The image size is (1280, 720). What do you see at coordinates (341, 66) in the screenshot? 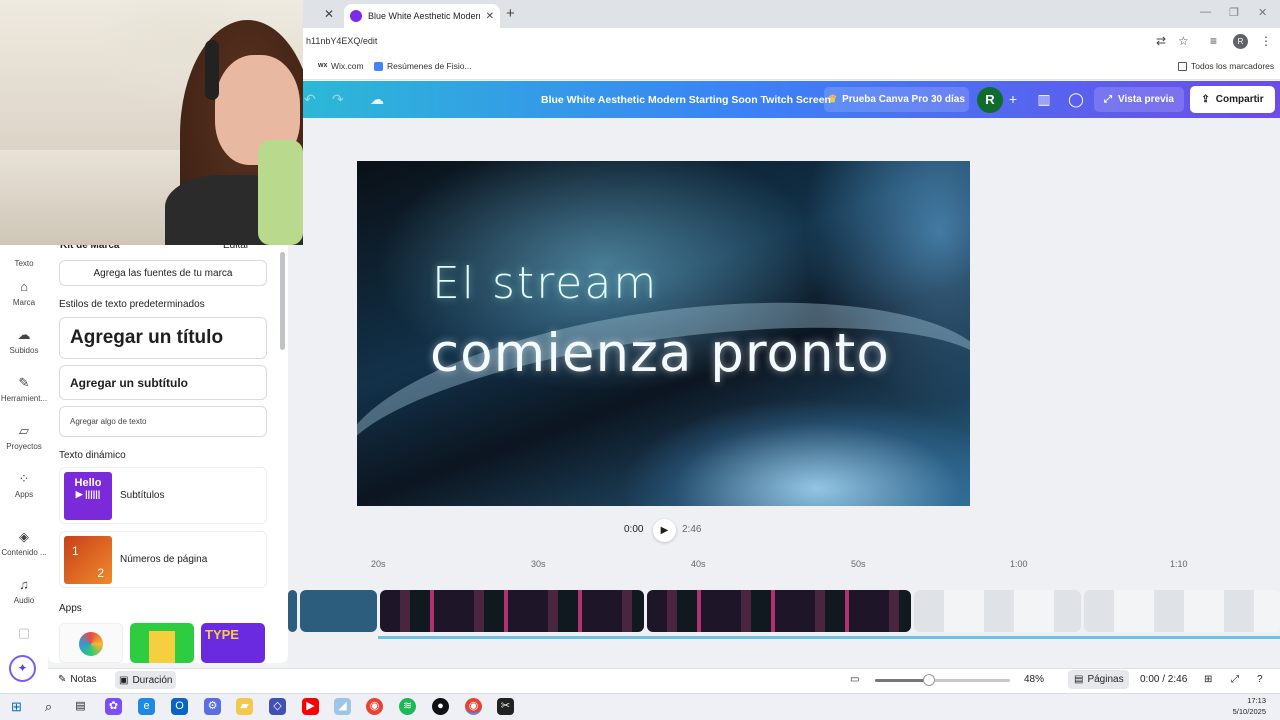
I see `bookmark-wix: wx Wix.com` at bounding box center [341, 66].